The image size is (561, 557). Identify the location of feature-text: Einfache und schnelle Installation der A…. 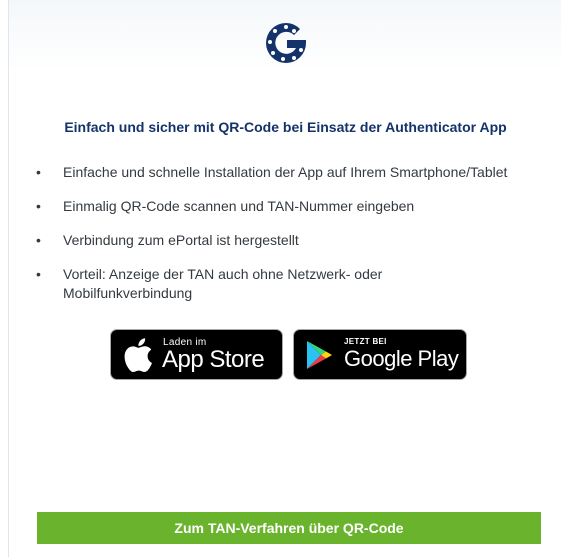
(285, 172).